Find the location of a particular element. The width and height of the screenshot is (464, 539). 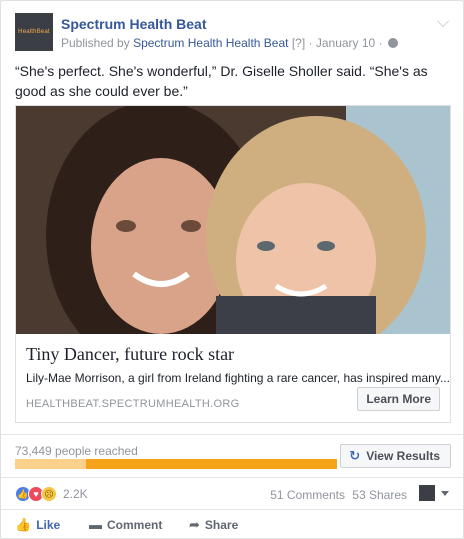

learn-more-button: Learn More is located at coordinates (398, 399).